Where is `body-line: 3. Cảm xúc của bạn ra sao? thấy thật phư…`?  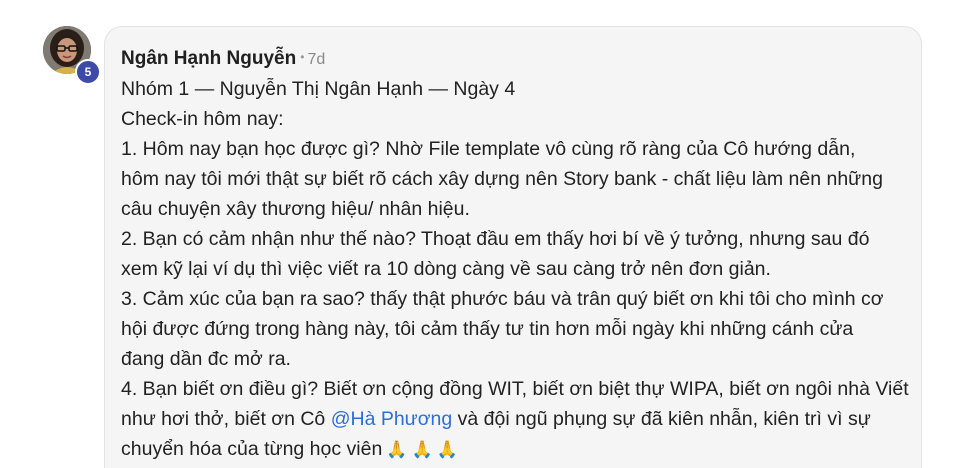 body-line: 3. Cảm xúc của bạn ra sao? thấy thật phư… is located at coordinates (502, 299).